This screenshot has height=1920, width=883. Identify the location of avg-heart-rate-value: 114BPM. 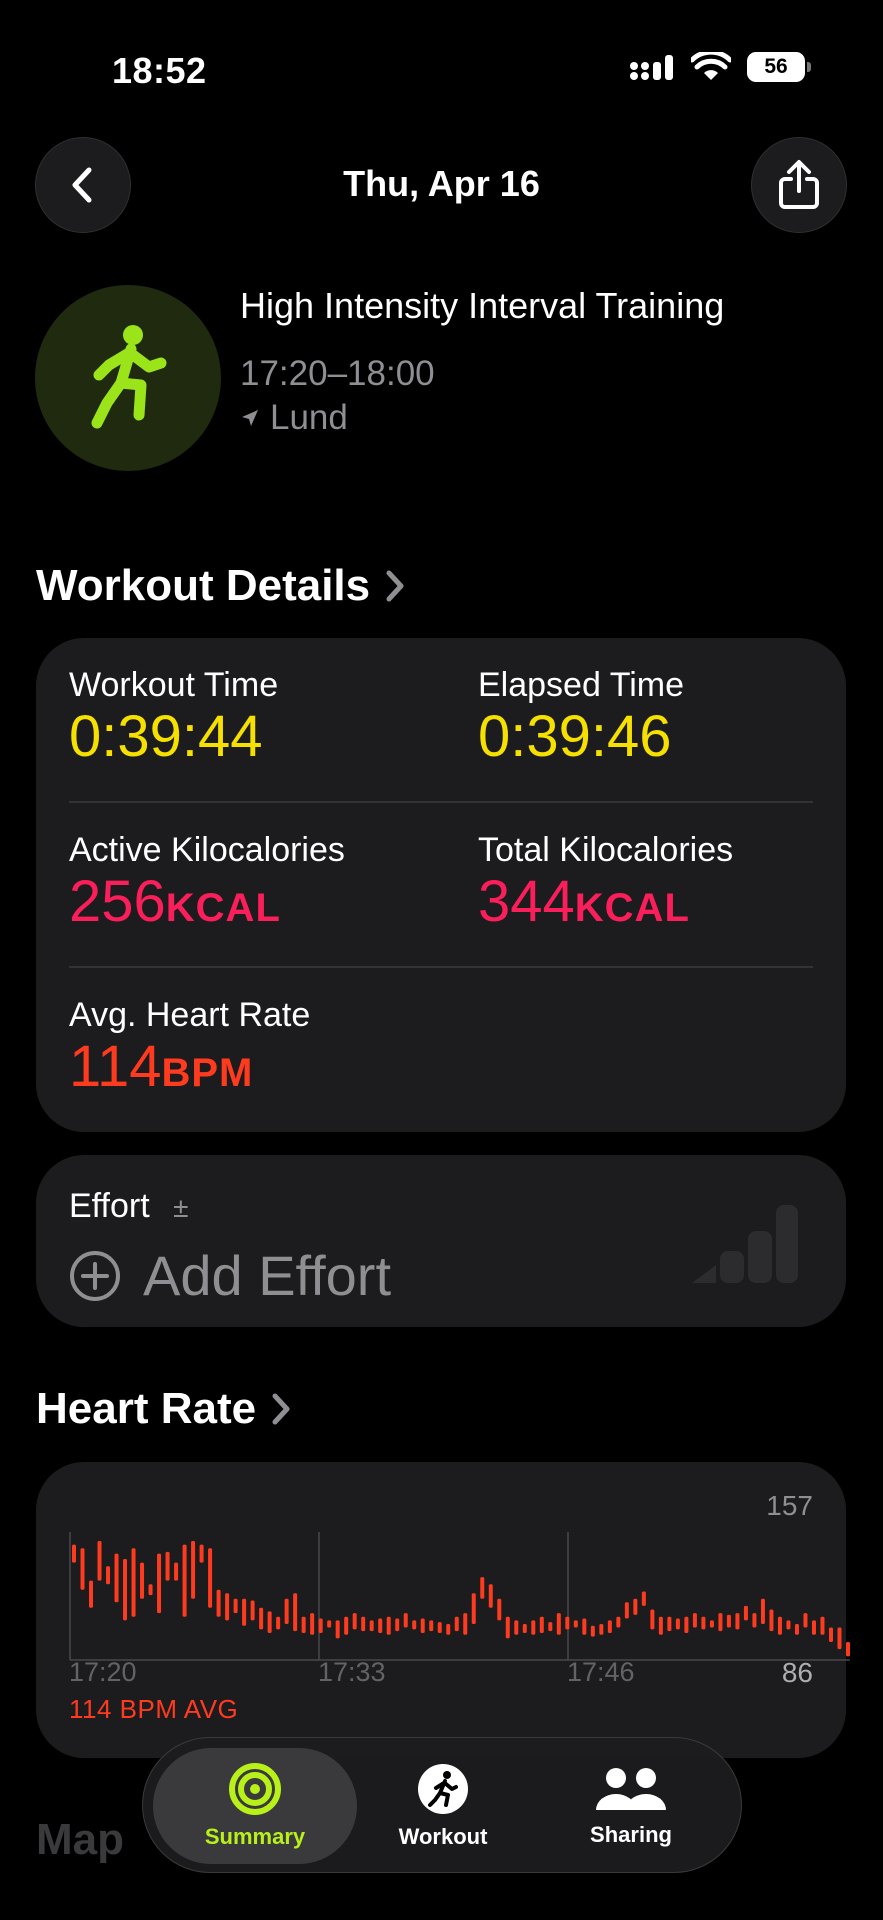
(189, 1066).